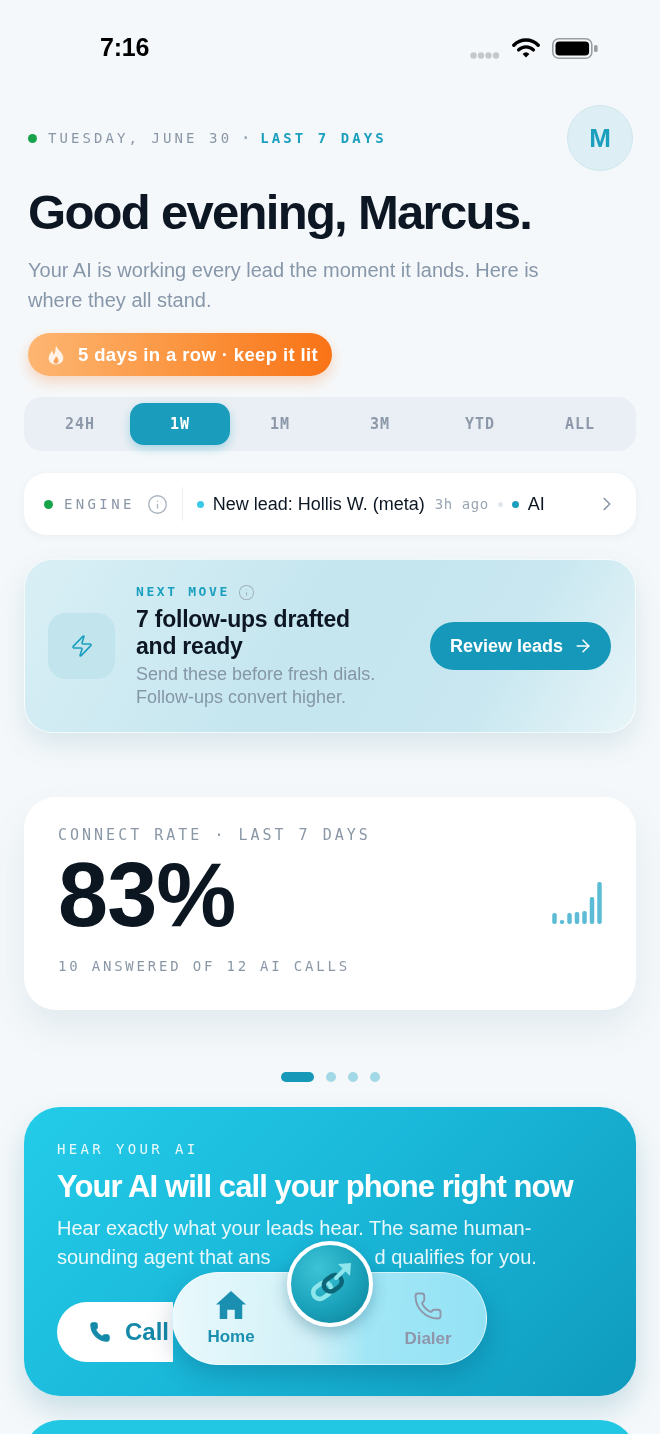 The width and height of the screenshot is (660, 1434). I want to click on card-description: d qualifies for you., so click(455, 1257).